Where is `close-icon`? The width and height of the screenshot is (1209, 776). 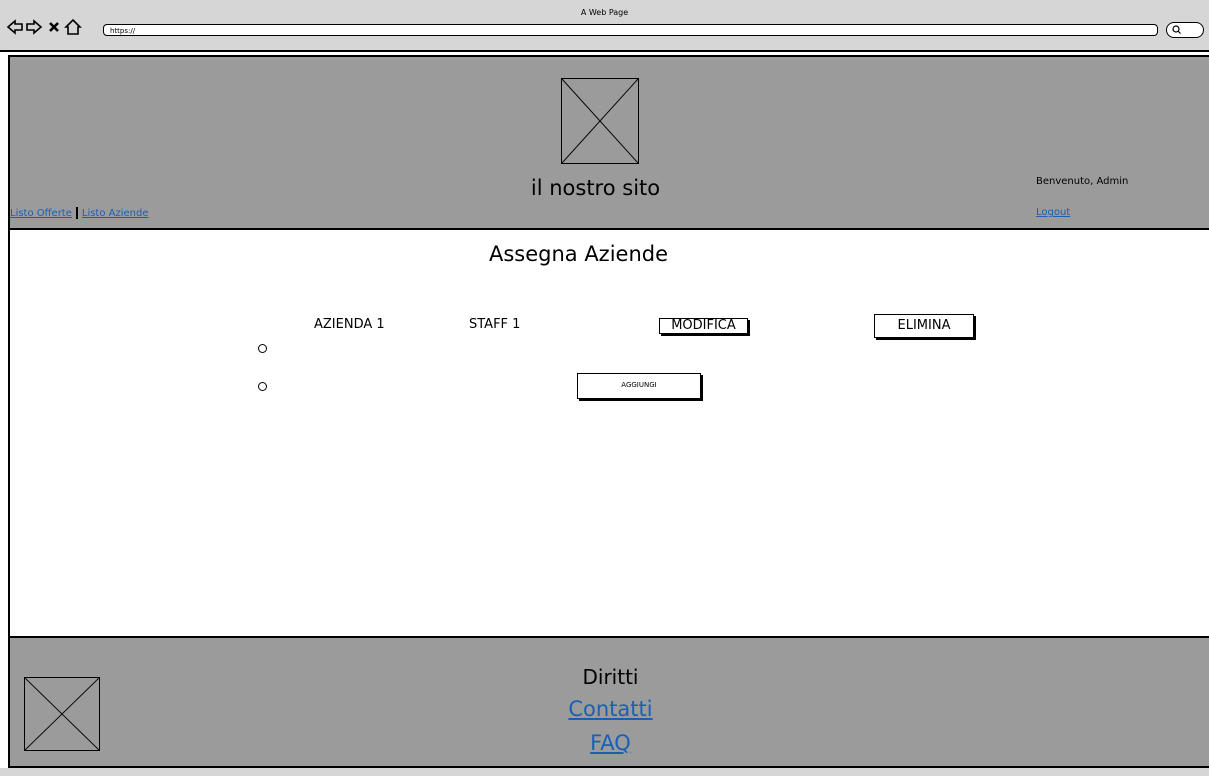 close-icon is located at coordinates (54, 27).